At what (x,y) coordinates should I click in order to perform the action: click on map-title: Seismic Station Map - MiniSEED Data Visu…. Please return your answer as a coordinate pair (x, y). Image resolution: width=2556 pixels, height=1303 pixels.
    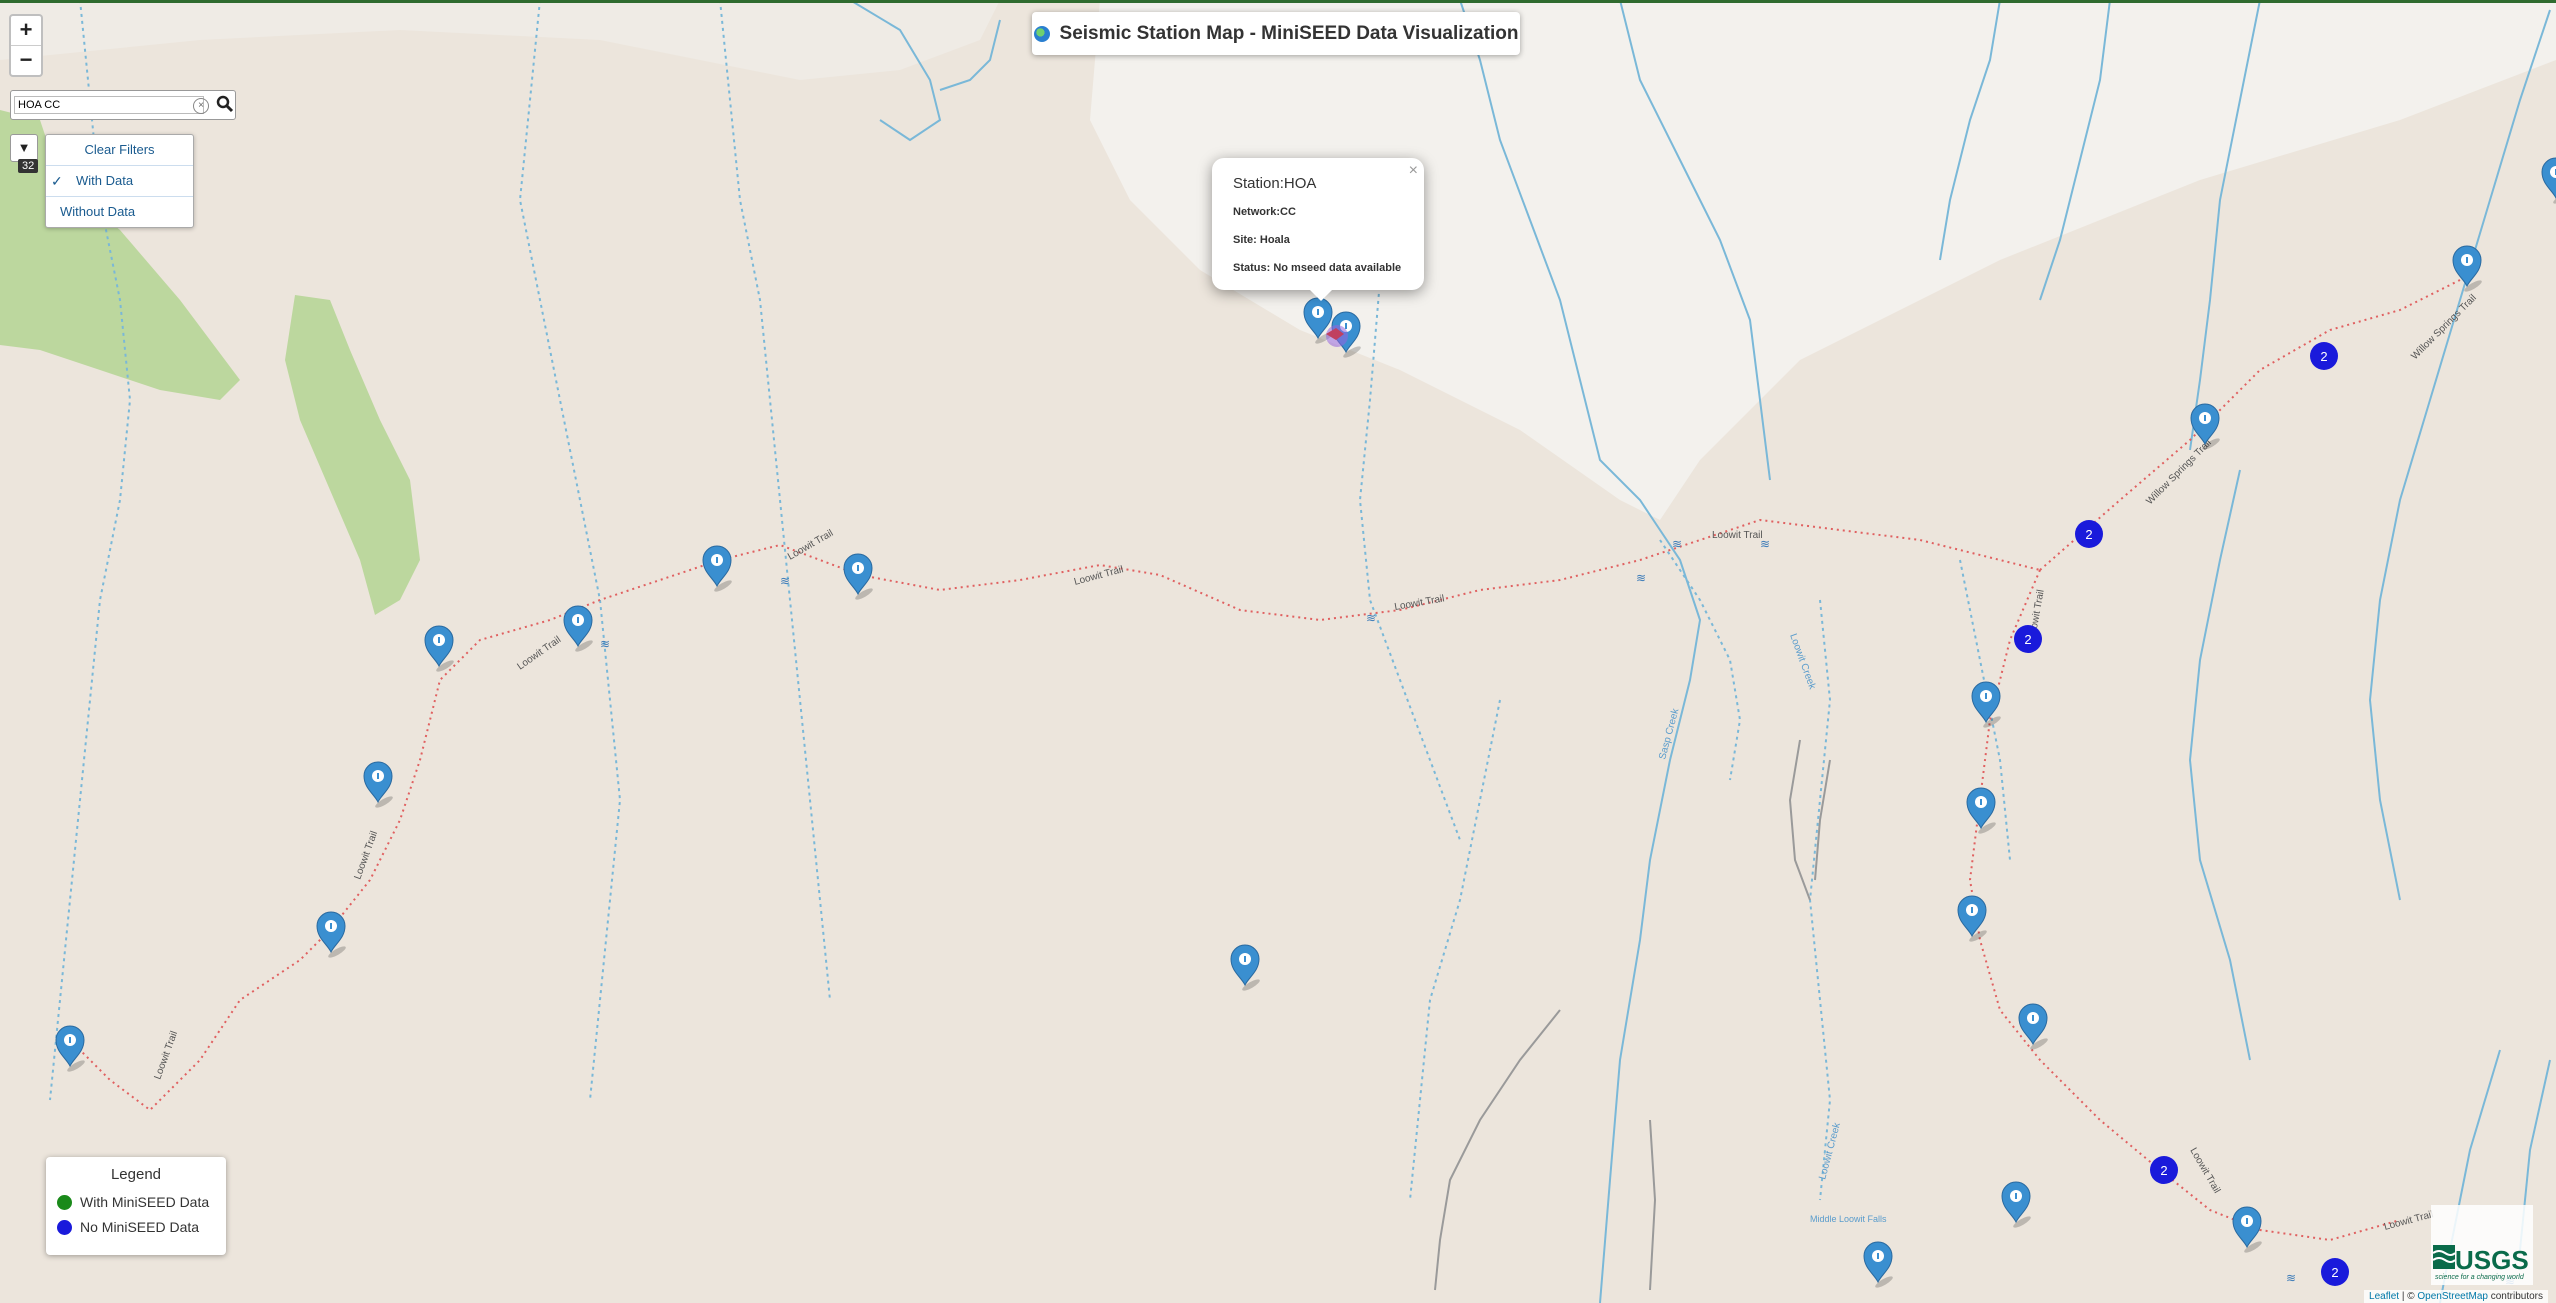
    Looking at the image, I should click on (1289, 33).